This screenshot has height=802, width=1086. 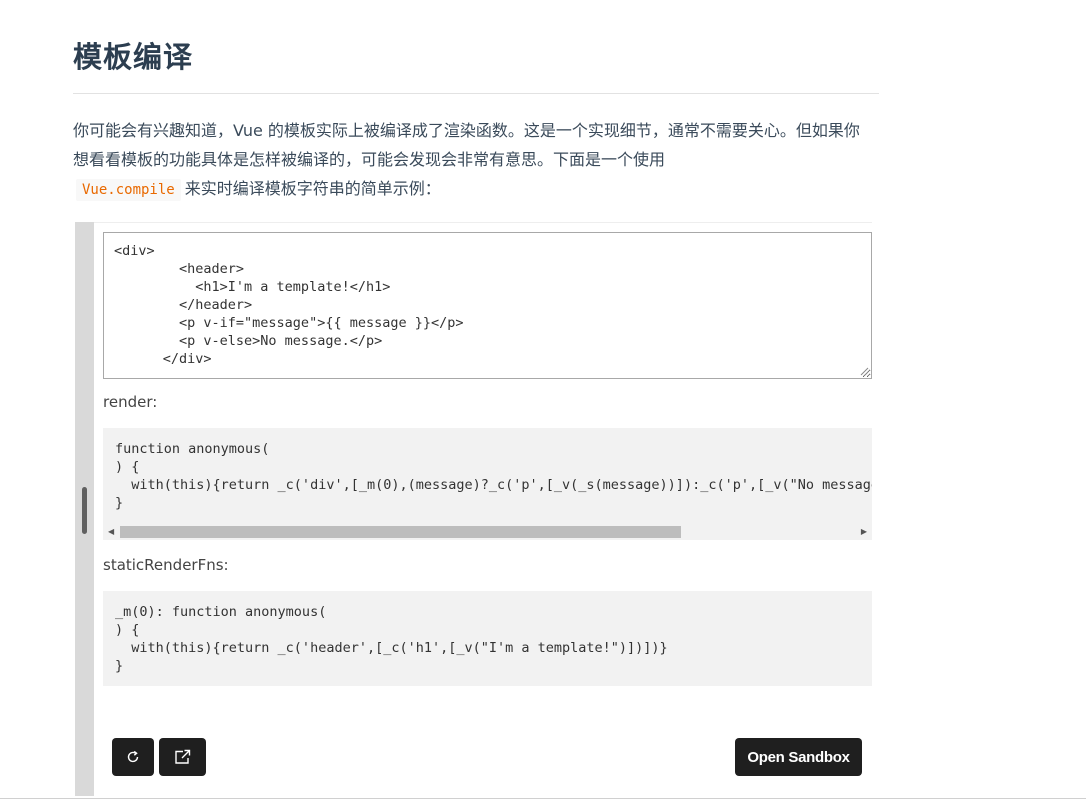 I want to click on section-title: 模板编译, so click(x=133, y=57).